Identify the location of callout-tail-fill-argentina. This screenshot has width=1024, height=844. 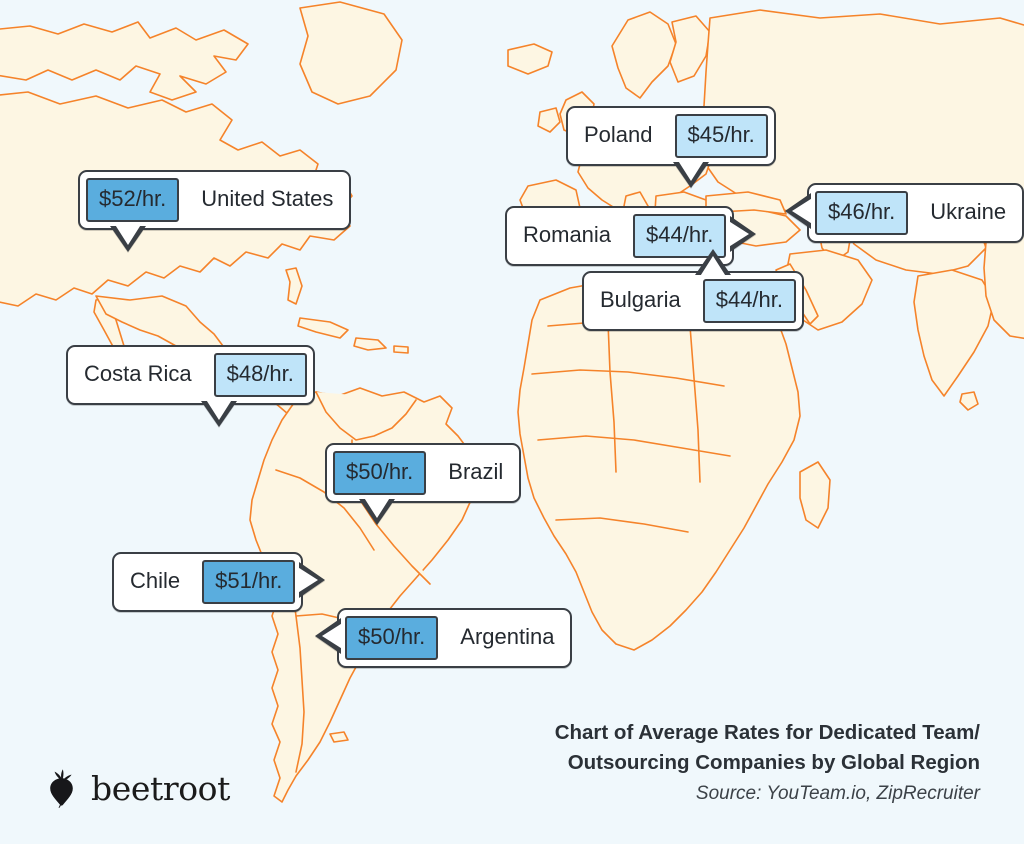
(333, 636).